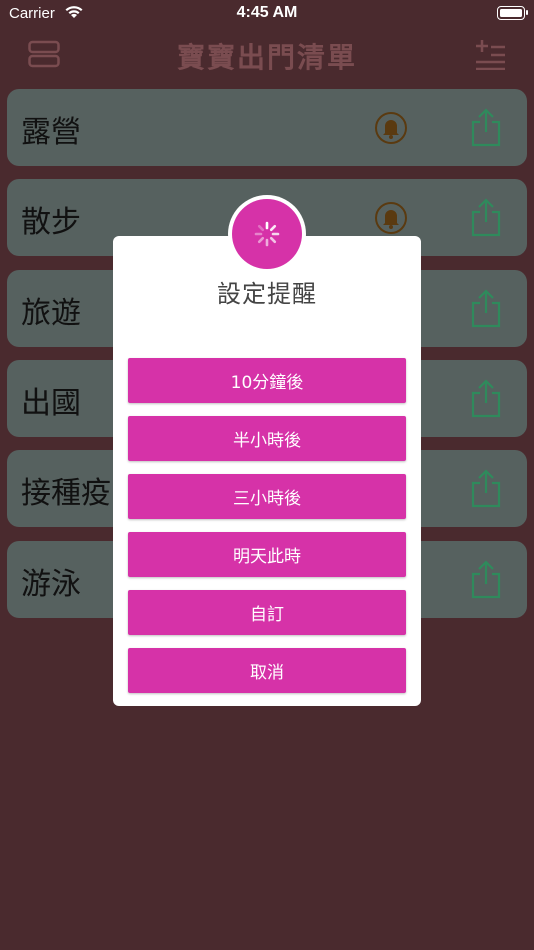  What do you see at coordinates (51, 403) in the screenshot?
I see `list-item-title: 出國` at bounding box center [51, 403].